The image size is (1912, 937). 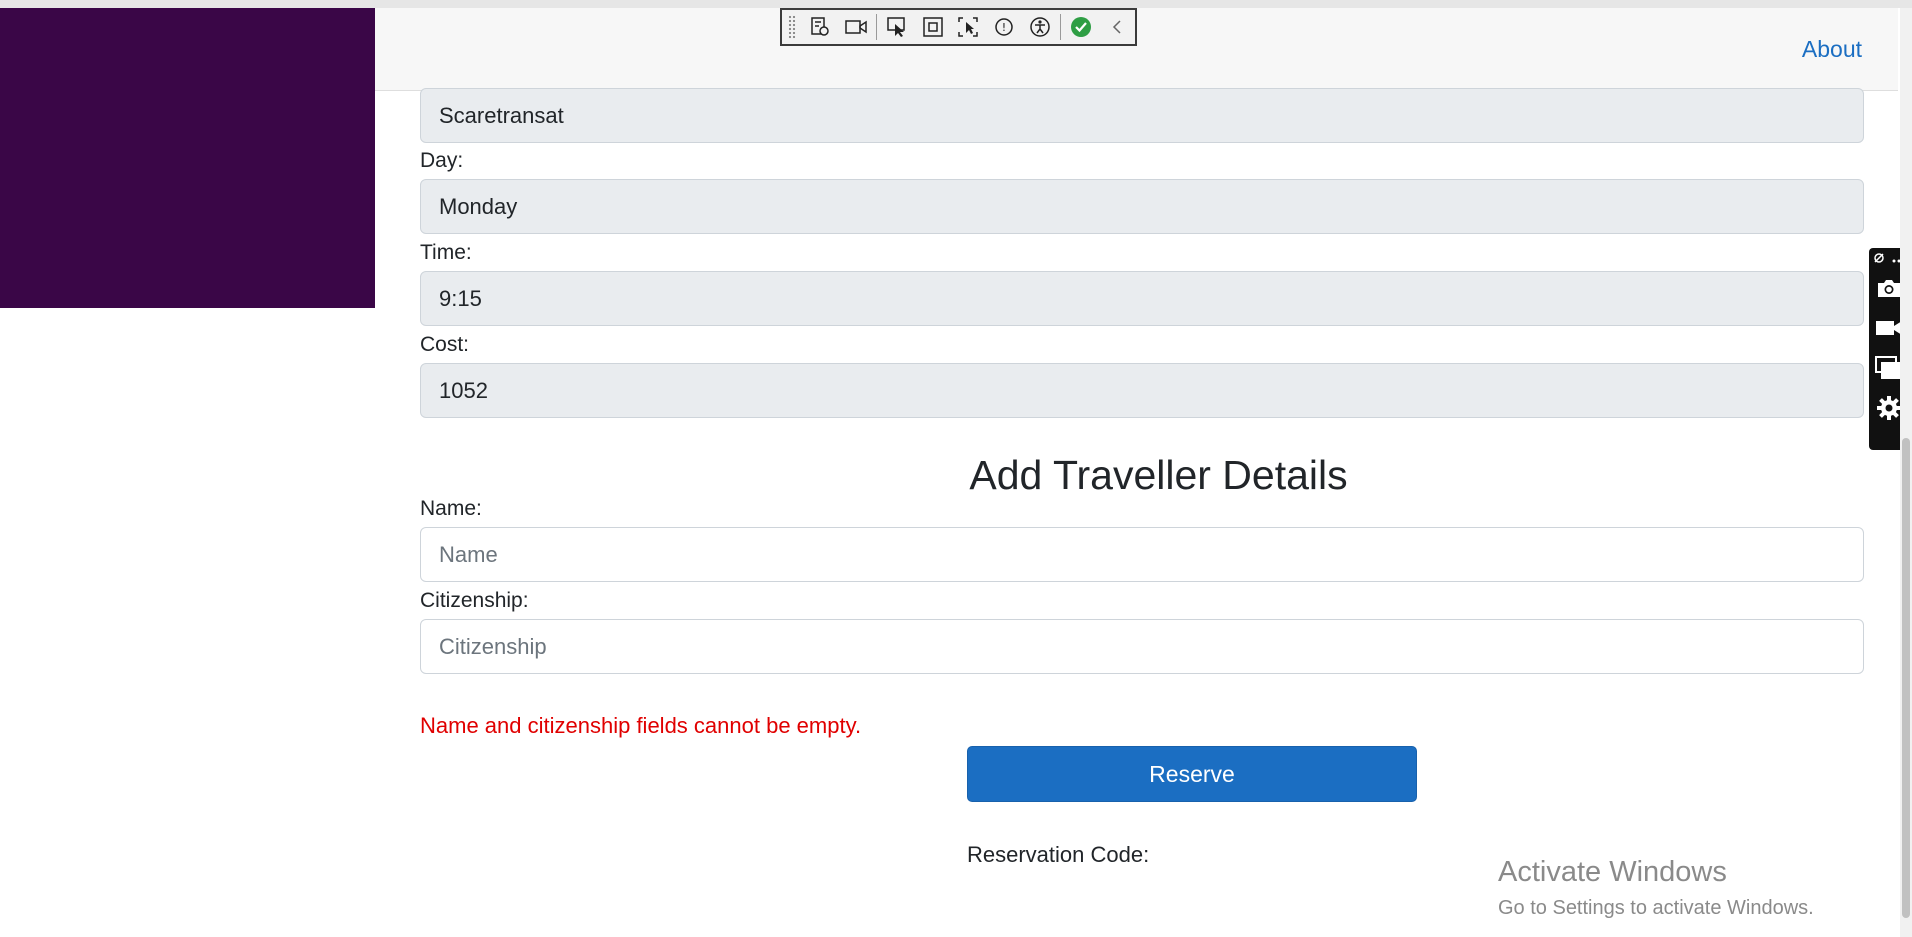 I want to click on carrier-field: Scaretransat, so click(x=1142, y=115).